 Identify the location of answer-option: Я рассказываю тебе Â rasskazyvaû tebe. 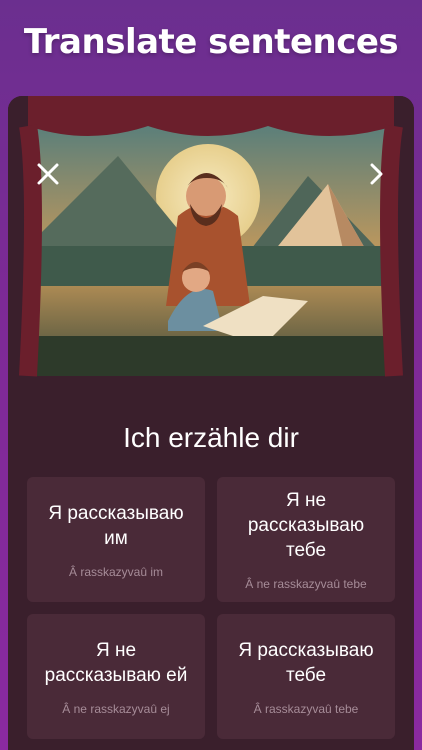
(306, 676).